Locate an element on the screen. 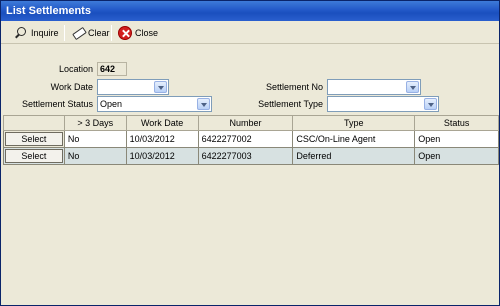 This screenshot has height=306, width=500. window-title: List Settlements is located at coordinates (250, 11).